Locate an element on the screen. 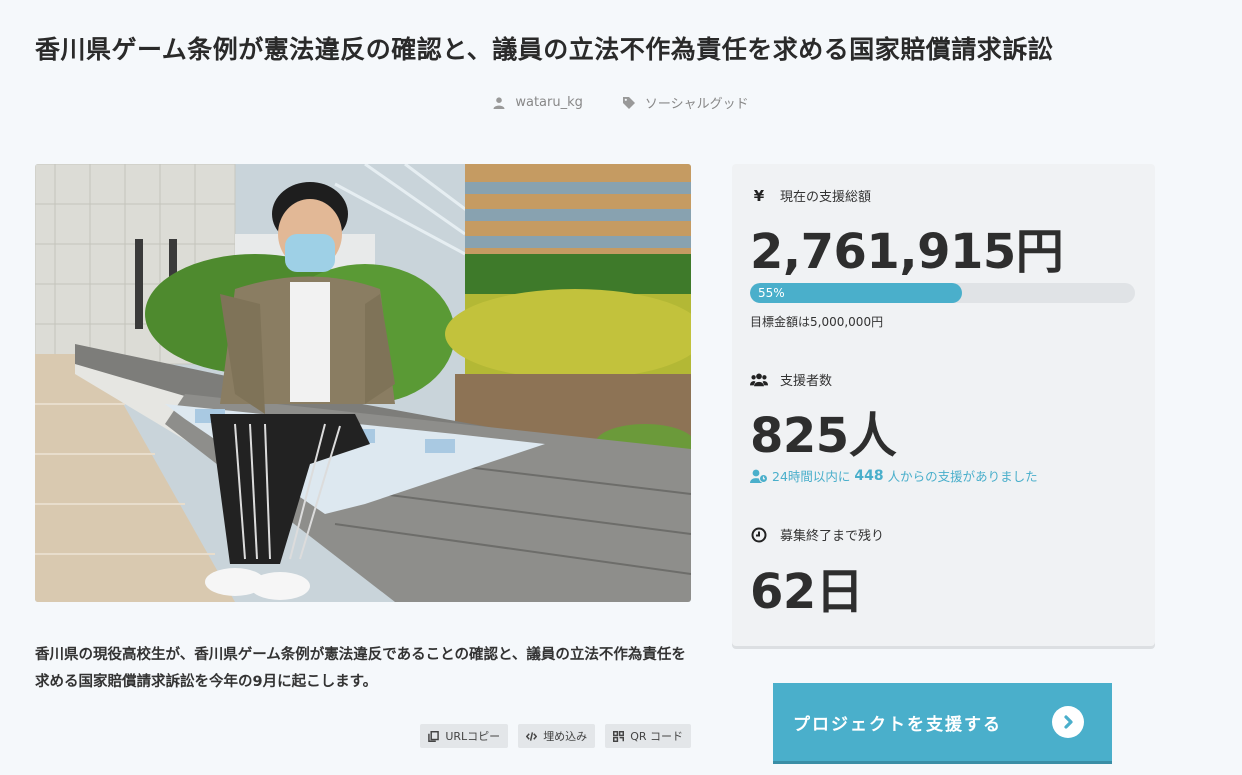 The width and height of the screenshot is (1242, 775). project-meta: wataru_kg ソーシャルグッド is located at coordinates (621, 102).